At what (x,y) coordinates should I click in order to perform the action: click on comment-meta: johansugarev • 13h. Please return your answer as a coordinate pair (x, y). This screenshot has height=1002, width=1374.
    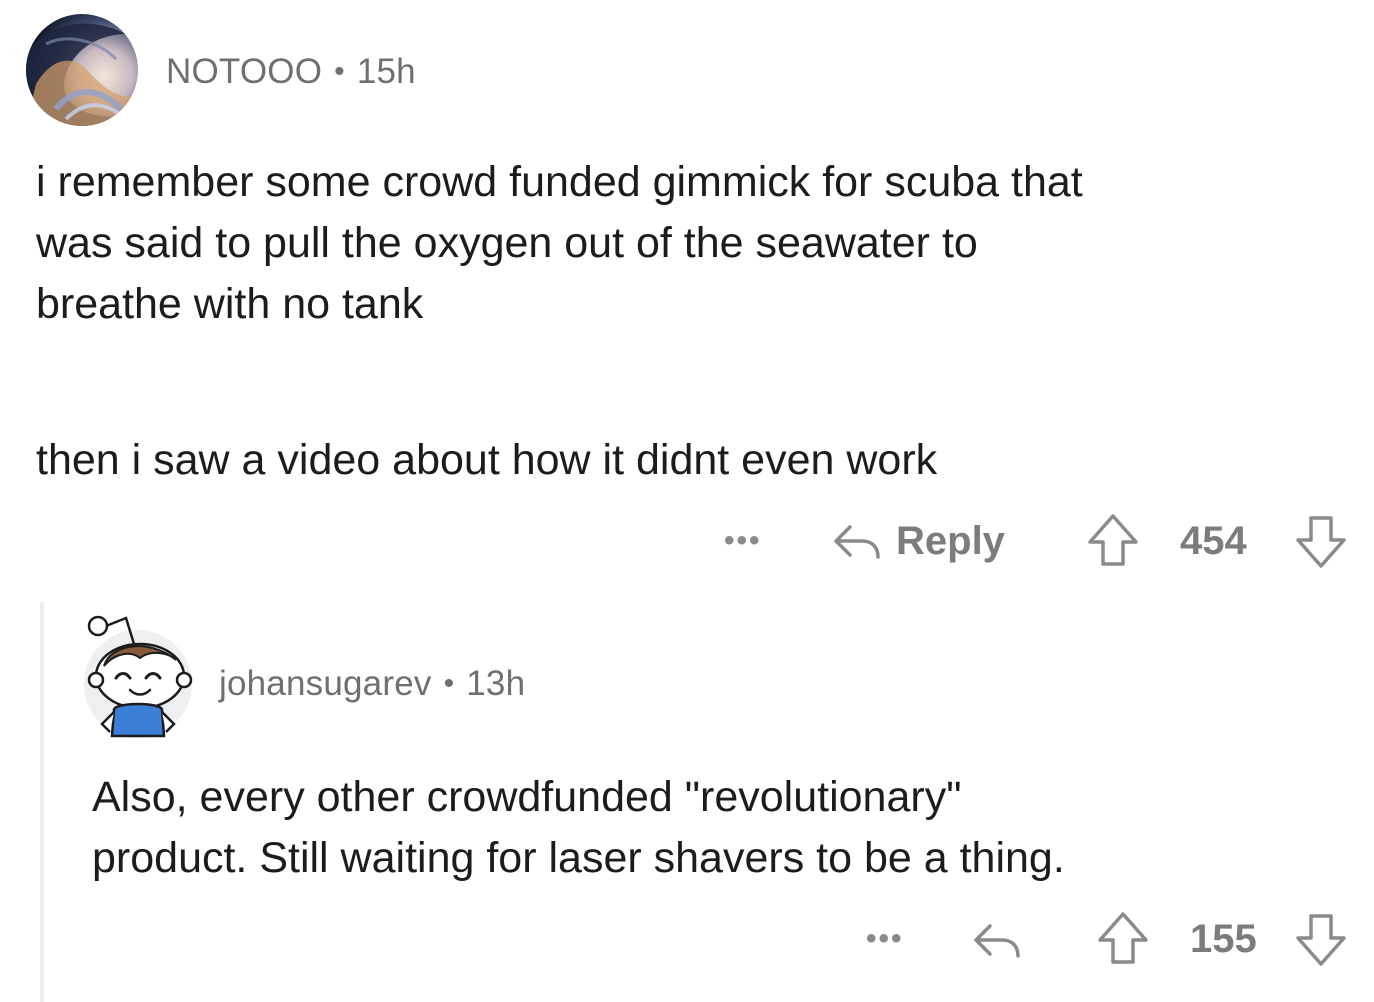
    Looking at the image, I should click on (372, 684).